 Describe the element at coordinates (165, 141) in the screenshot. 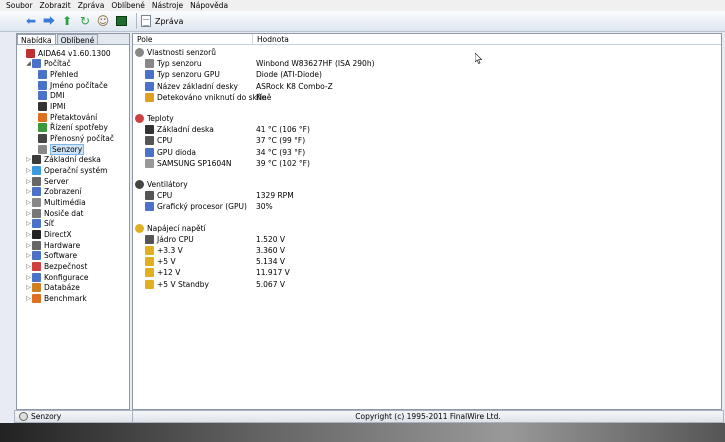

I see `field-name: CPU` at that location.